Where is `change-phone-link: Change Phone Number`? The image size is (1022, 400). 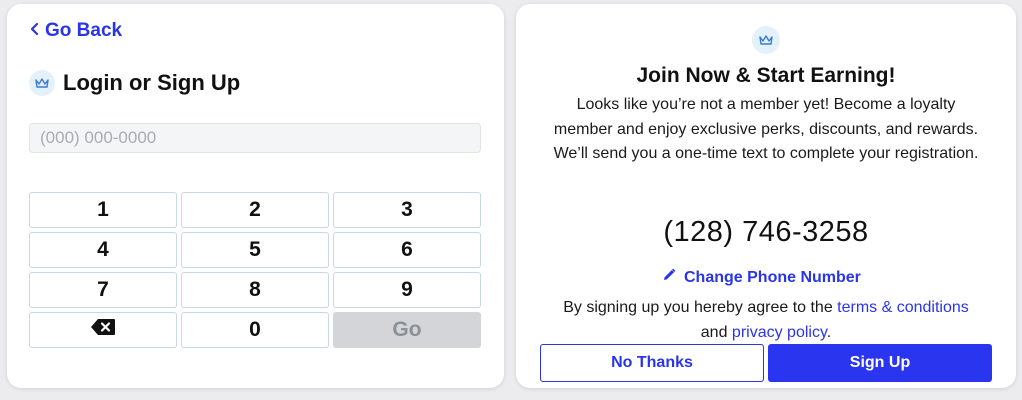 change-phone-link: Change Phone Number is located at coordinates (761, 277).